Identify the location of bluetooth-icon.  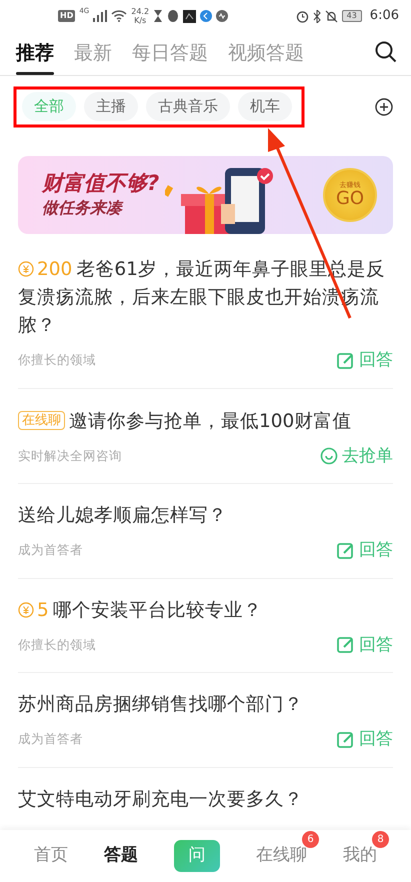
(316, 16).